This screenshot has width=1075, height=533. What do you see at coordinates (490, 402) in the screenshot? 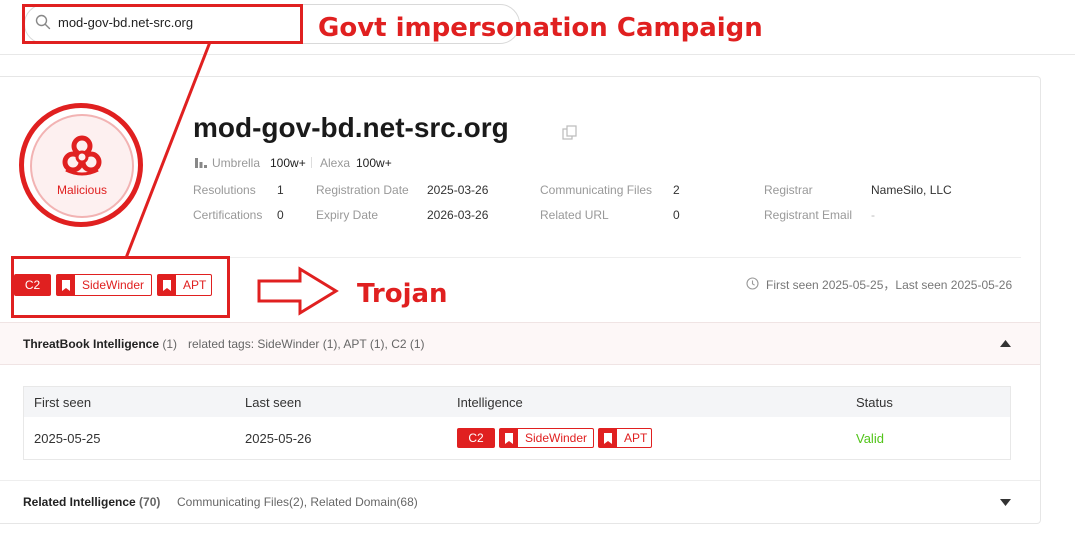
I see `col-intelligence: Intelligence` at bounding box center [490, 402].